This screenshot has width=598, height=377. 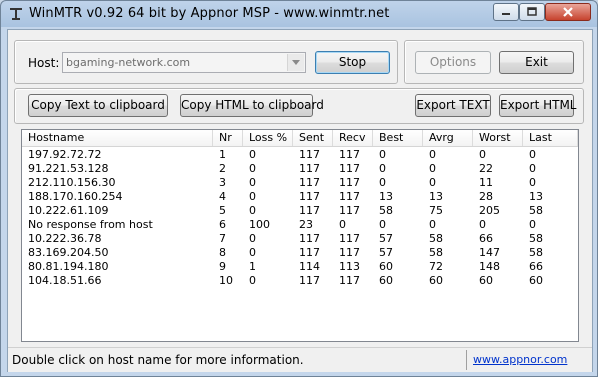 What do you see at coordinates (117, 155) in the screenshot?
I see `cell-hostname: 197.92.72.72` at bounding box center [117, 155].